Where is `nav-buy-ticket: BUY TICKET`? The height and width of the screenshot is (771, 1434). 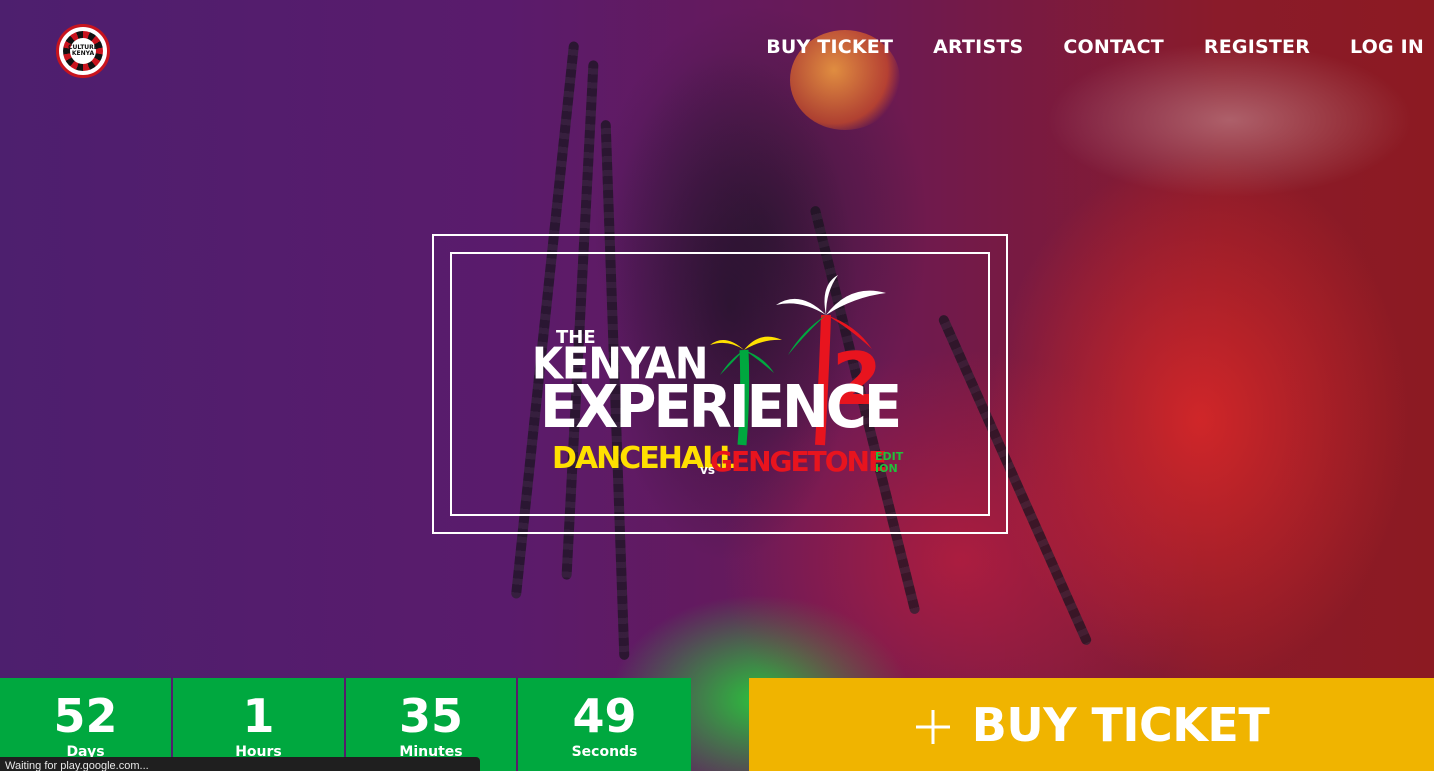 nav-buy-ticket: BUY TICKET is located at coordinates (829, 47).